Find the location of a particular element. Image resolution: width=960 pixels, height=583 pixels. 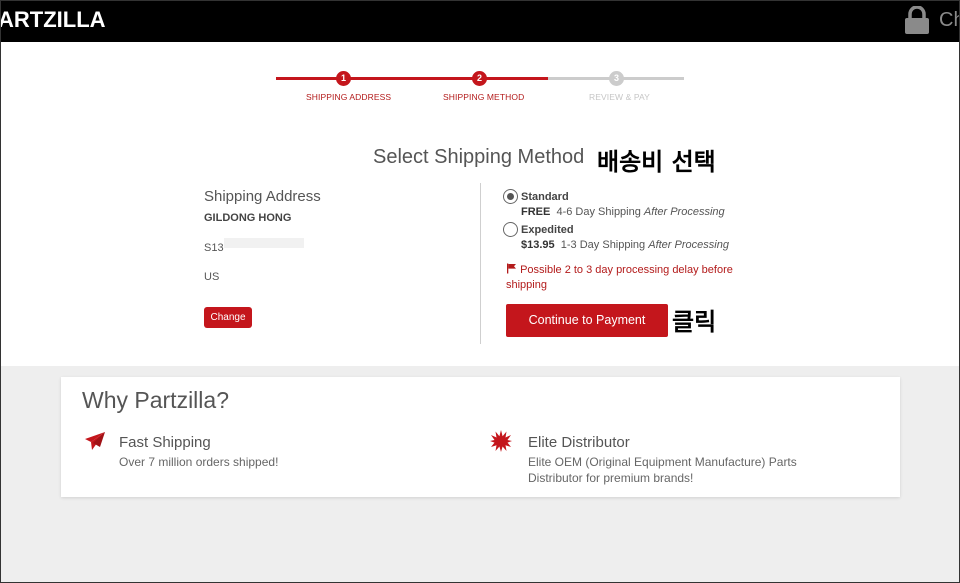

continue-to-payment-button: Continue to Payment is located at coordinates (587, 320).